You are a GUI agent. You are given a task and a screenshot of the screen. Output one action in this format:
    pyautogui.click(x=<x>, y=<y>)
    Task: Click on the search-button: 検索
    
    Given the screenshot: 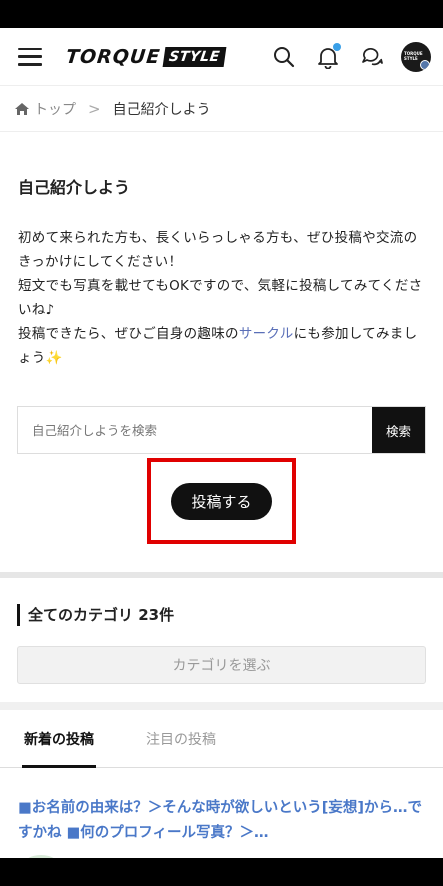 What is the action you would take?
    pyautogui.click(x=398, y=430)
    